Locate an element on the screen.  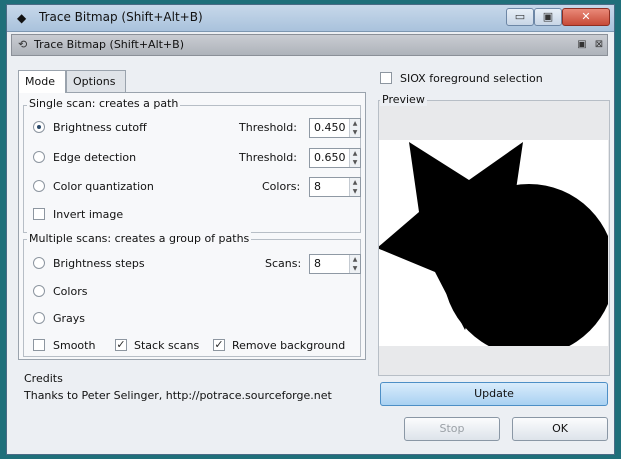
scans-count-spinner: 8 ▲ ▼ is located at coordinates (335, 264).